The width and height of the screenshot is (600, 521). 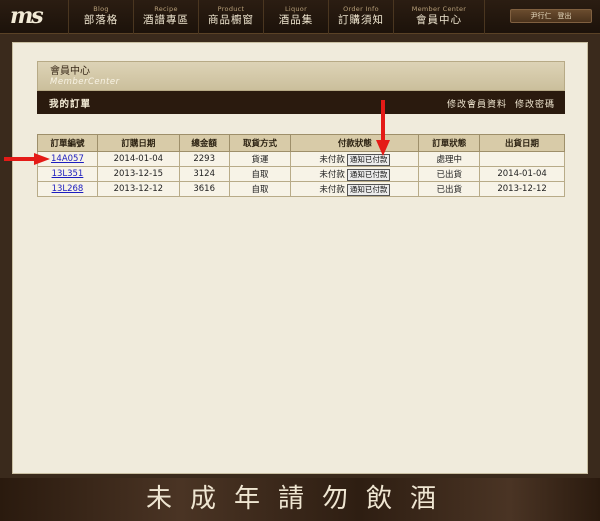 What do you see at coordinates (535, 103) in the screenshot?
I see `change-password-link: 修改密碼` at bounding box center [535, 103].